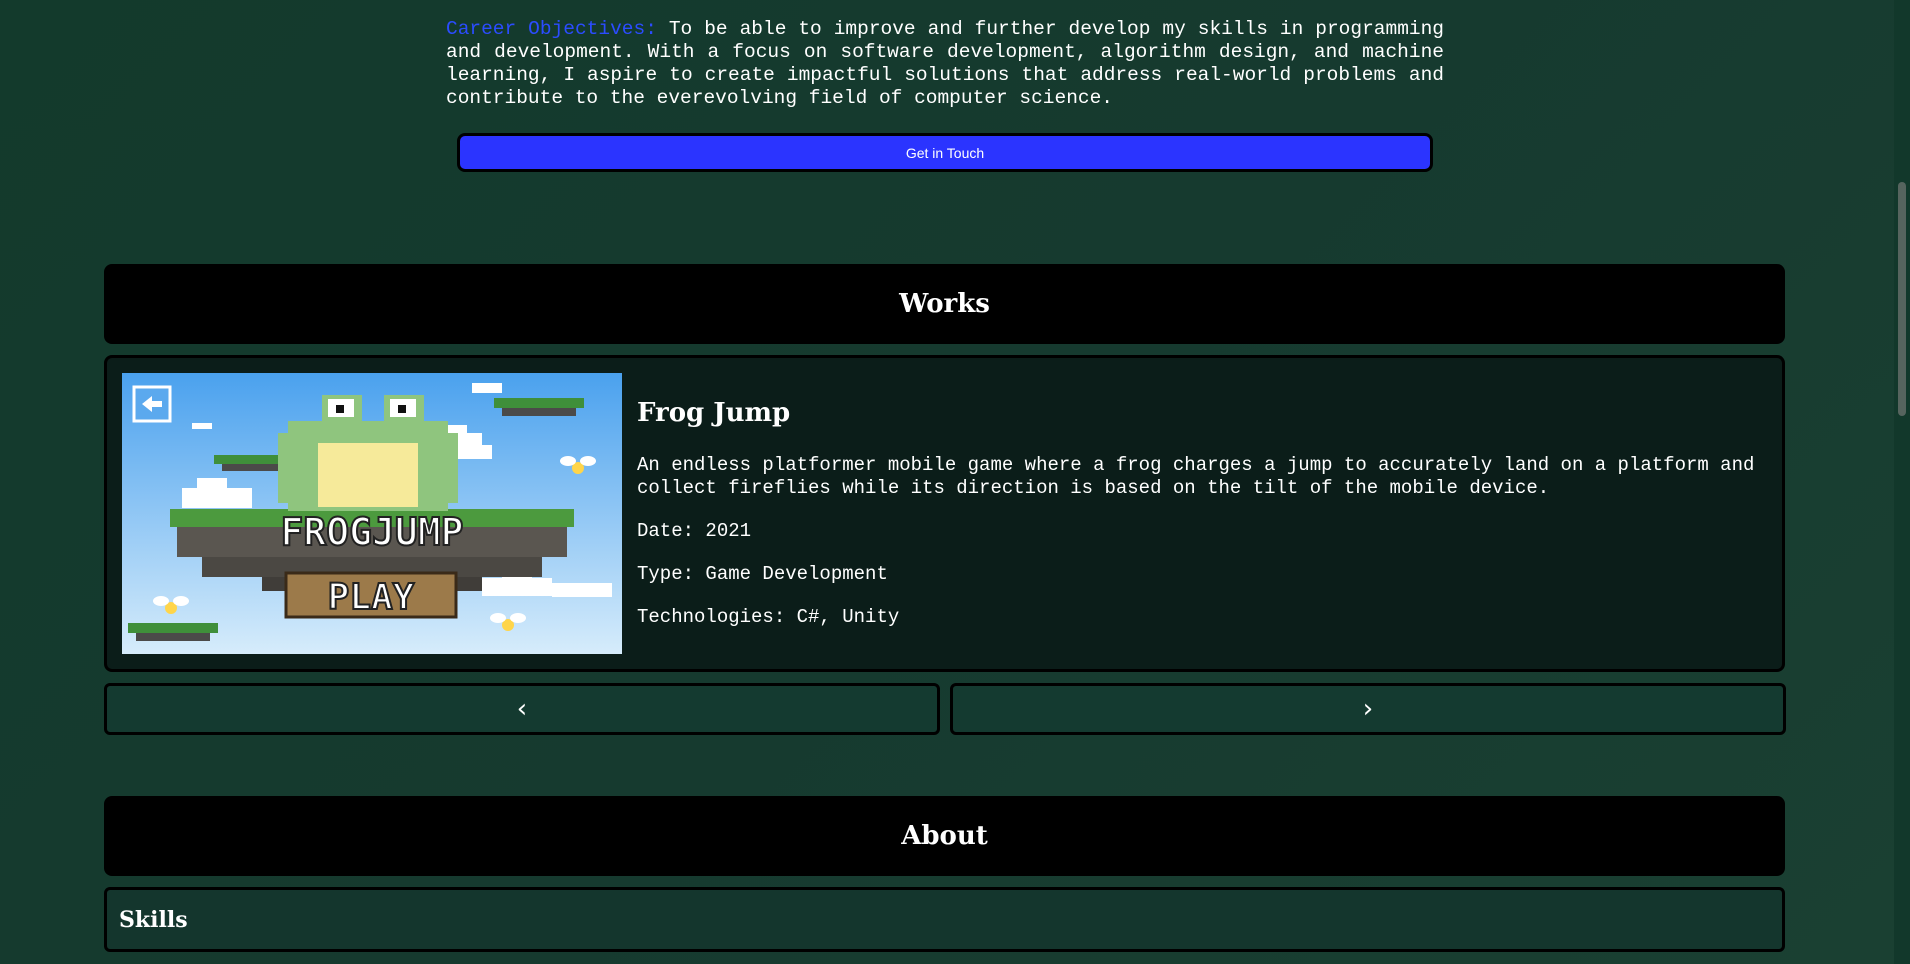 The height and width of the screenshot is (964, 1910). What do you see at coordinates (944, 919) in the screenshot?
I see `skills-panel: Skills` at bounding box center [944, 919].